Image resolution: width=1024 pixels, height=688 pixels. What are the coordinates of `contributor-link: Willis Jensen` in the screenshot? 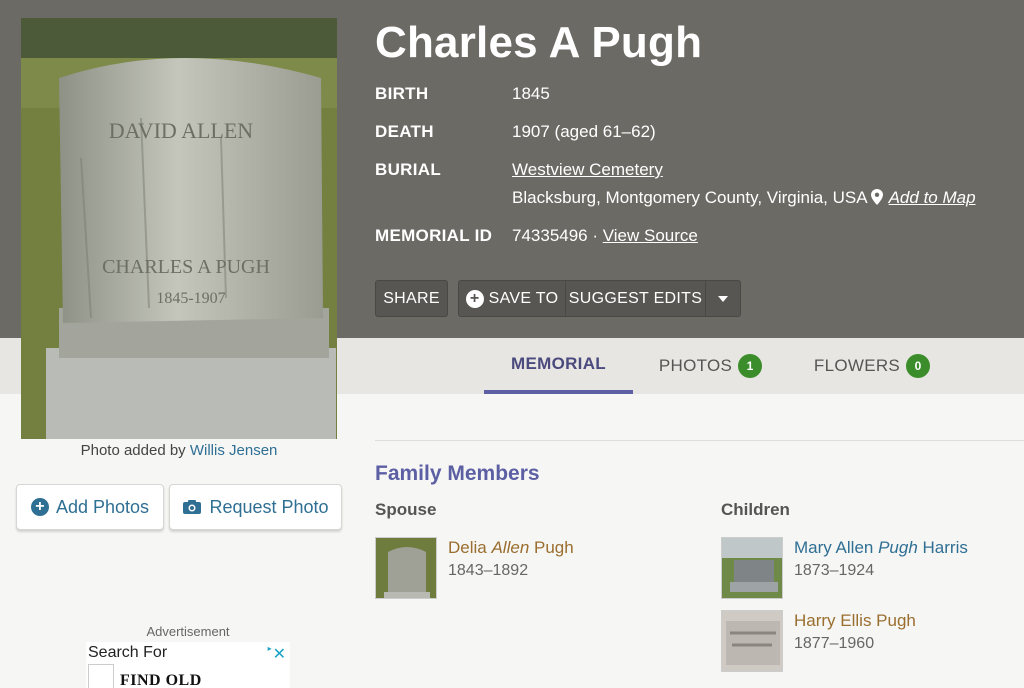 It's located at (234, 450).